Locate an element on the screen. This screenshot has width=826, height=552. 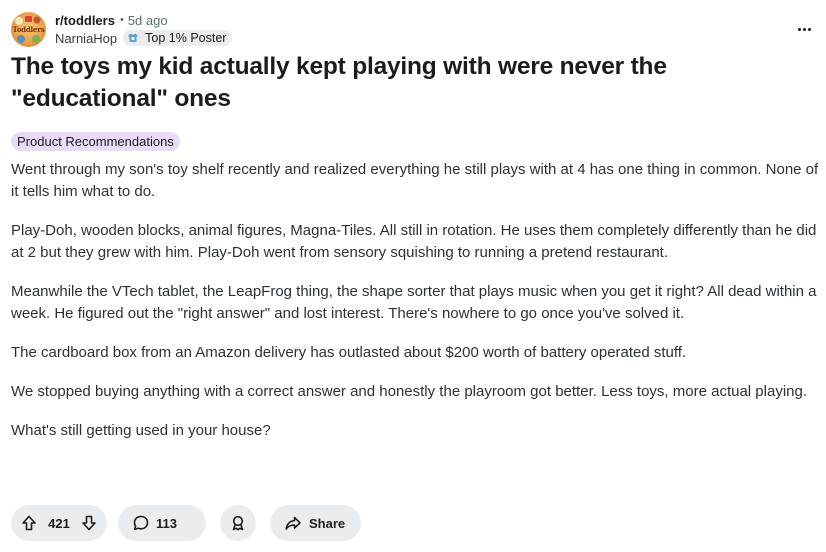
author-flair-label: Top 1% Poster is located at coordinates (186, 38).